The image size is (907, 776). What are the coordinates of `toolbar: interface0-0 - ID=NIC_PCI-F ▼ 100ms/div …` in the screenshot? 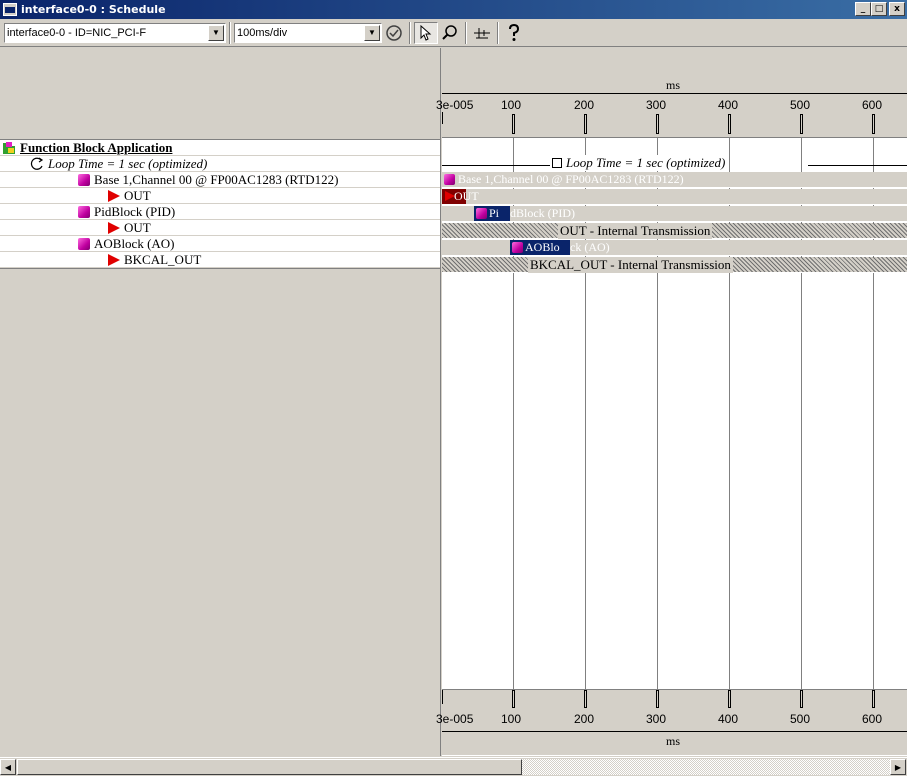 It's located at (453, 33).